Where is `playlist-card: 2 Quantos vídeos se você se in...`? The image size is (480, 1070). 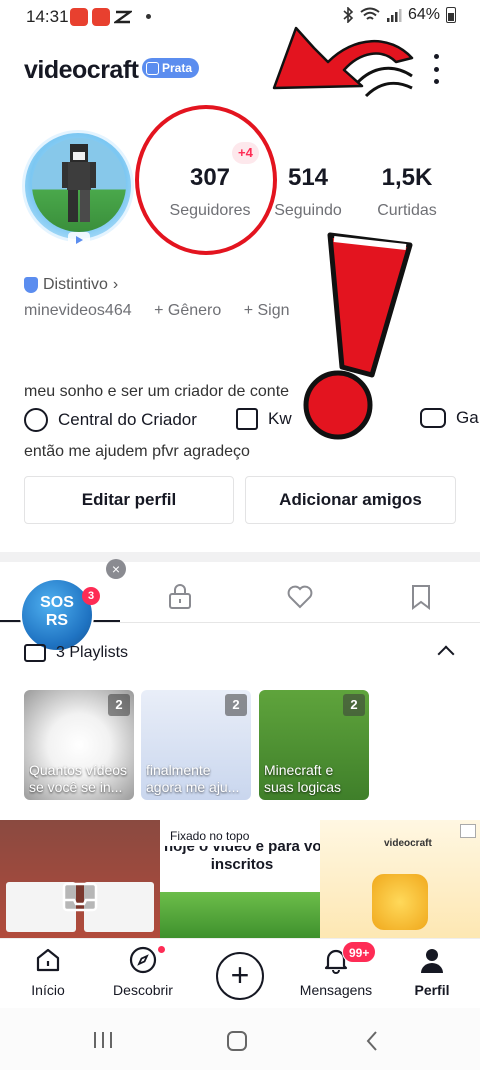 playlist-card: 2 Quantos vídeos se você se in... is located at coordinates (79, 745).